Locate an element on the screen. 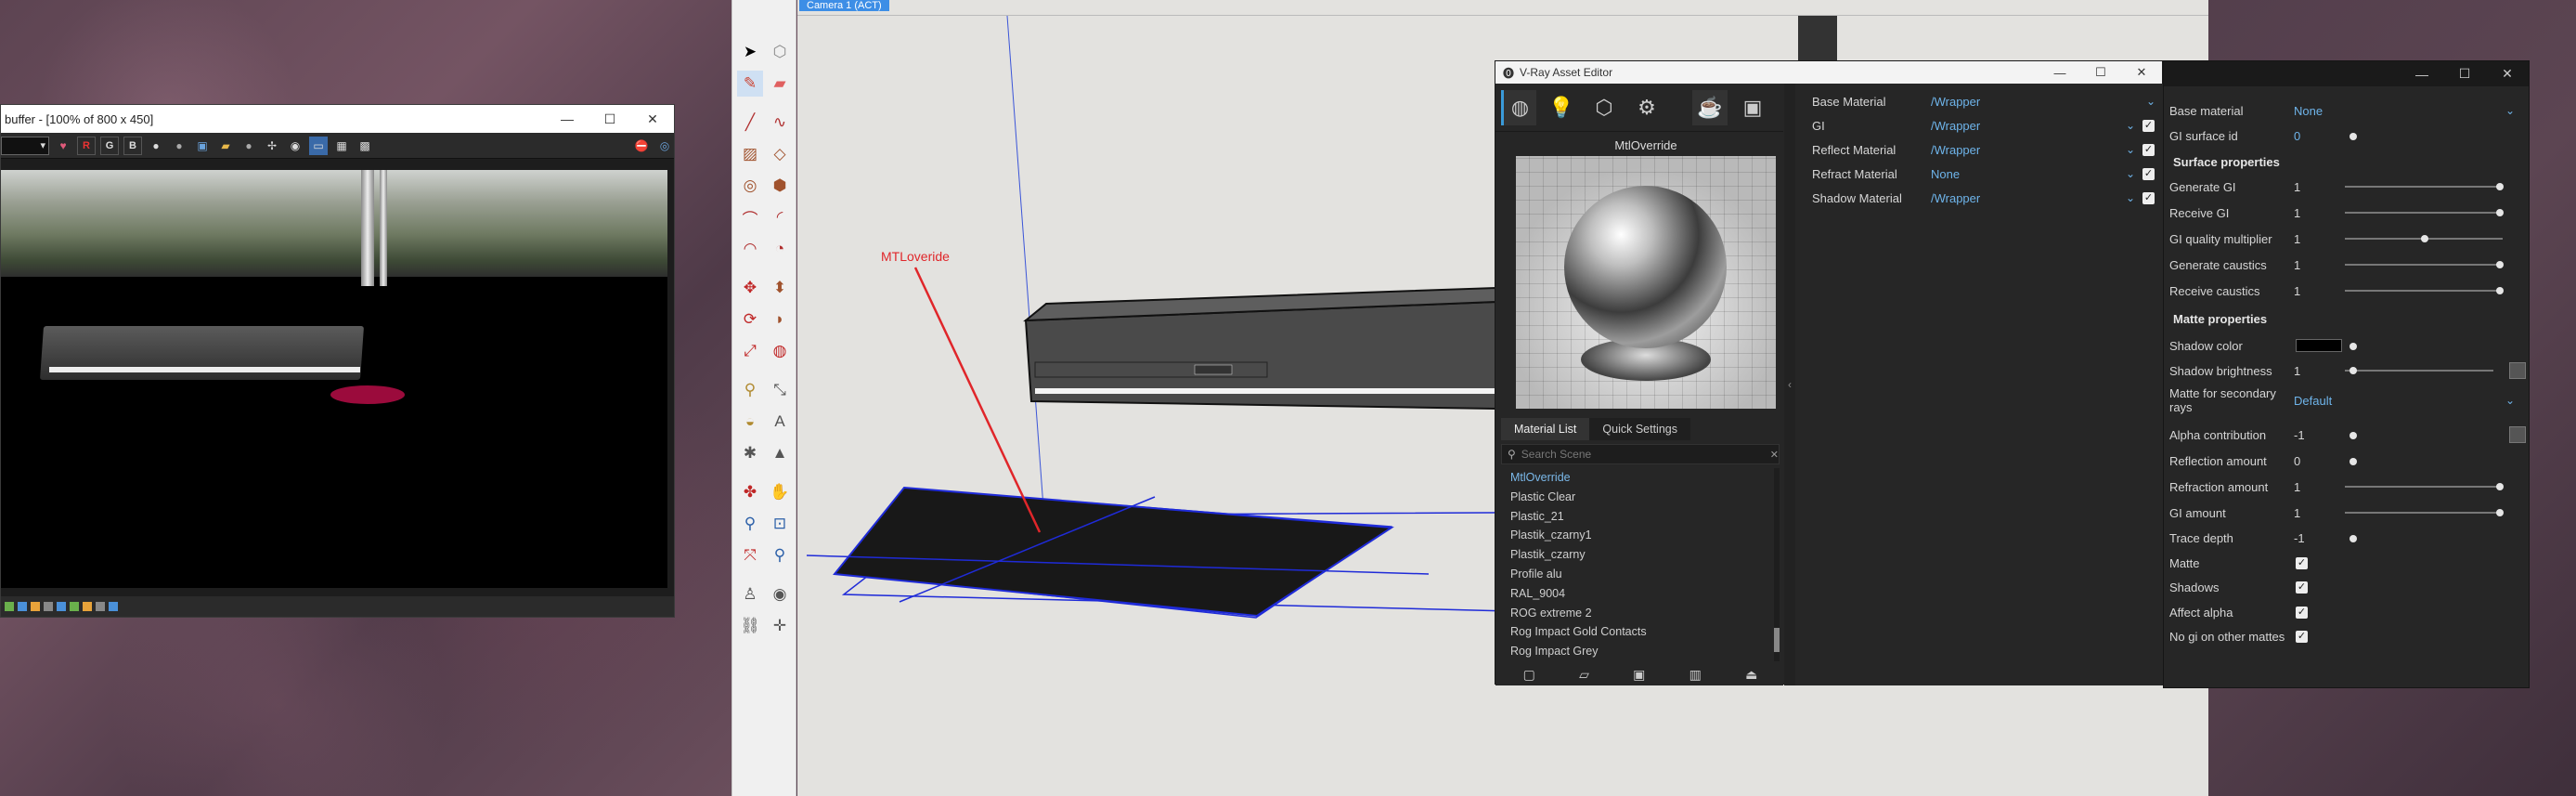 The width and height of the screenshot is (2576, 796). list-item: Plastik_czarny is located at coordinates (1640, 555).